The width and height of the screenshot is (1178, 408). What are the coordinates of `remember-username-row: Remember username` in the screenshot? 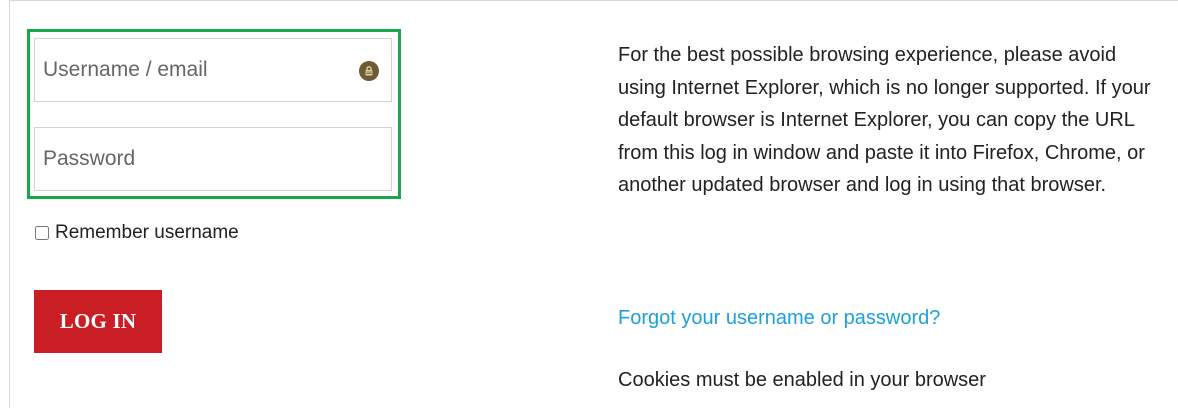 It's located at (137, 233).